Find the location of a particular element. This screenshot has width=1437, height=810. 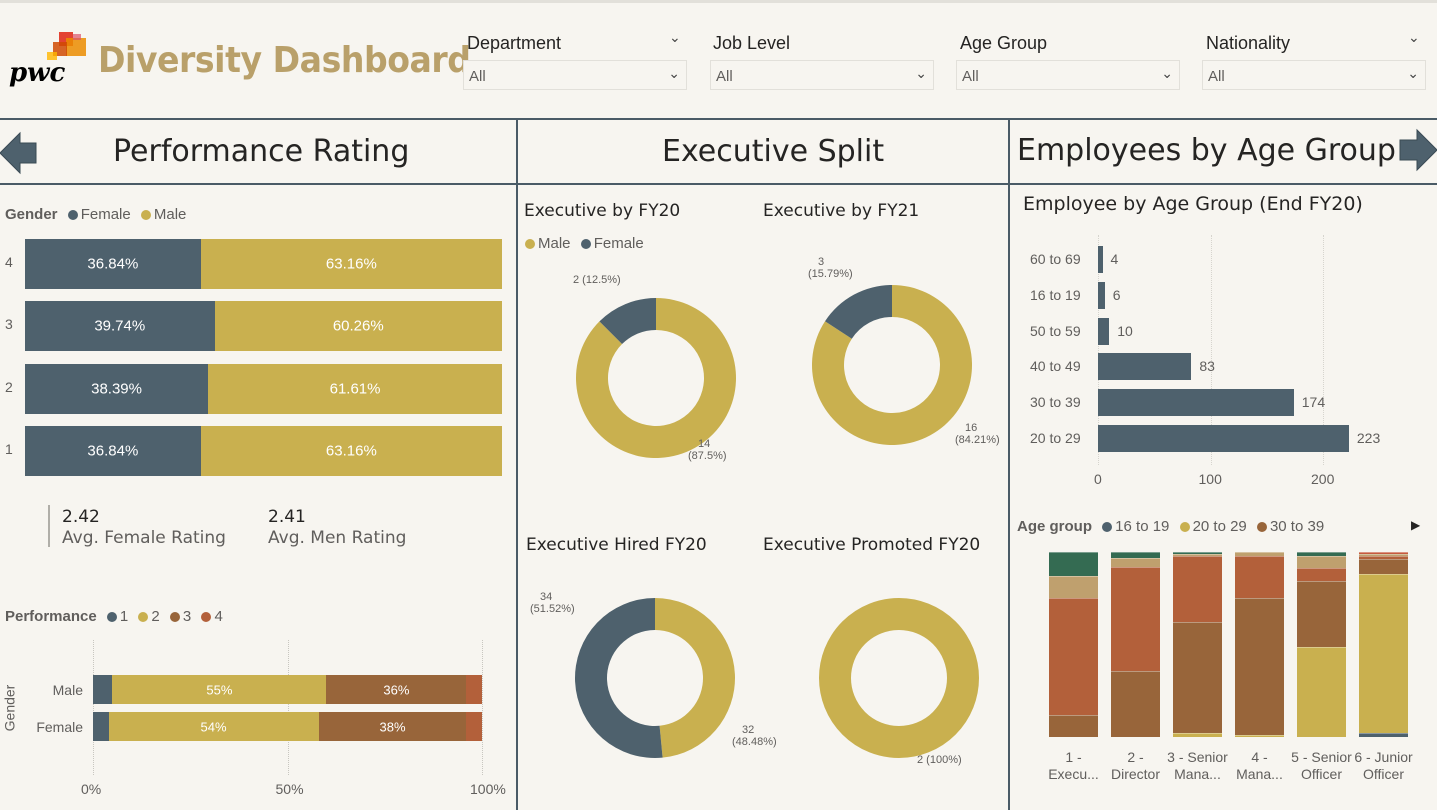

kpi-male-label: Avg. Men Rating is located at coordinates (337, 538).